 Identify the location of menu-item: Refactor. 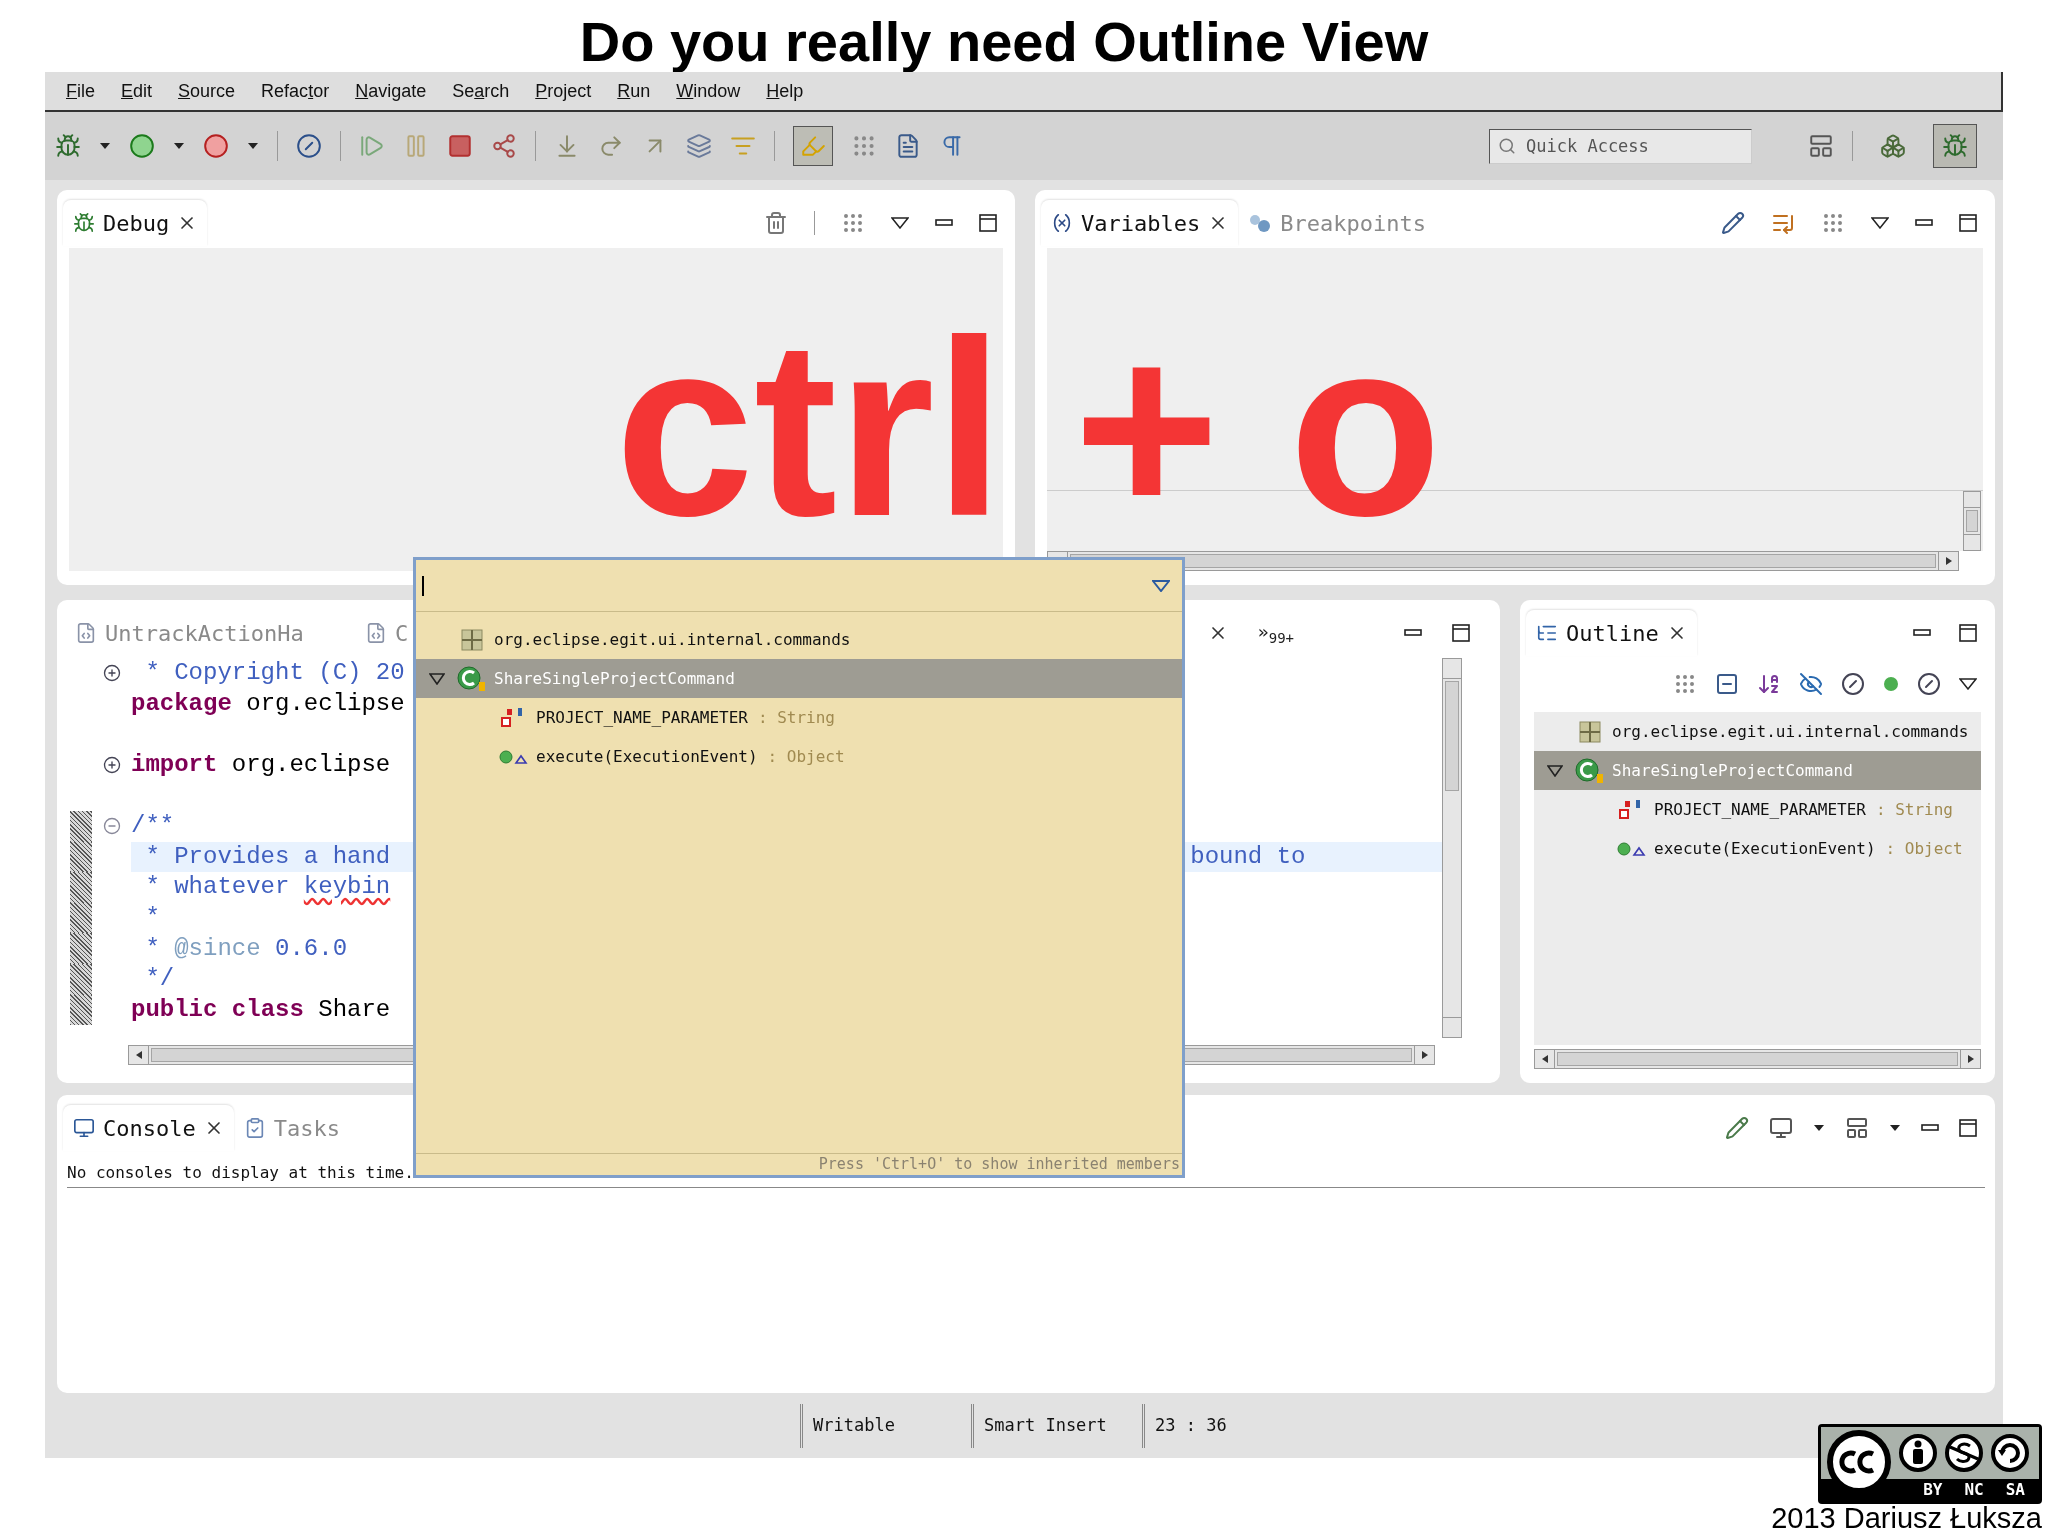
(295, 91).